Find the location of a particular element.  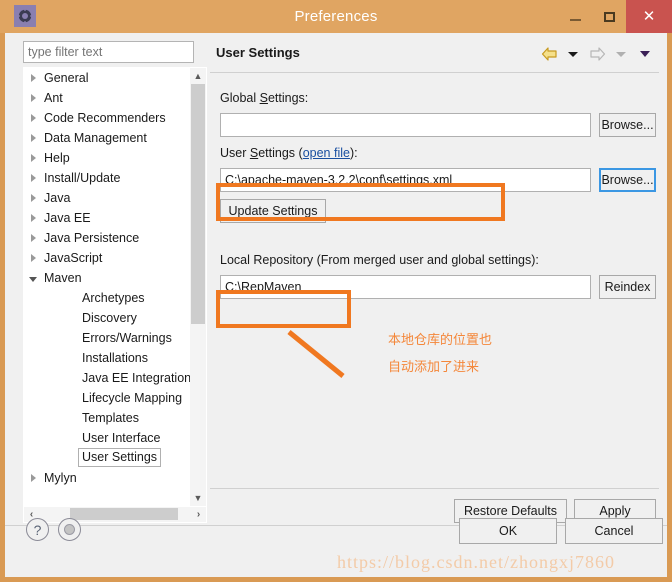

sidebar-item-label: General is located at coordinates (66, 78).